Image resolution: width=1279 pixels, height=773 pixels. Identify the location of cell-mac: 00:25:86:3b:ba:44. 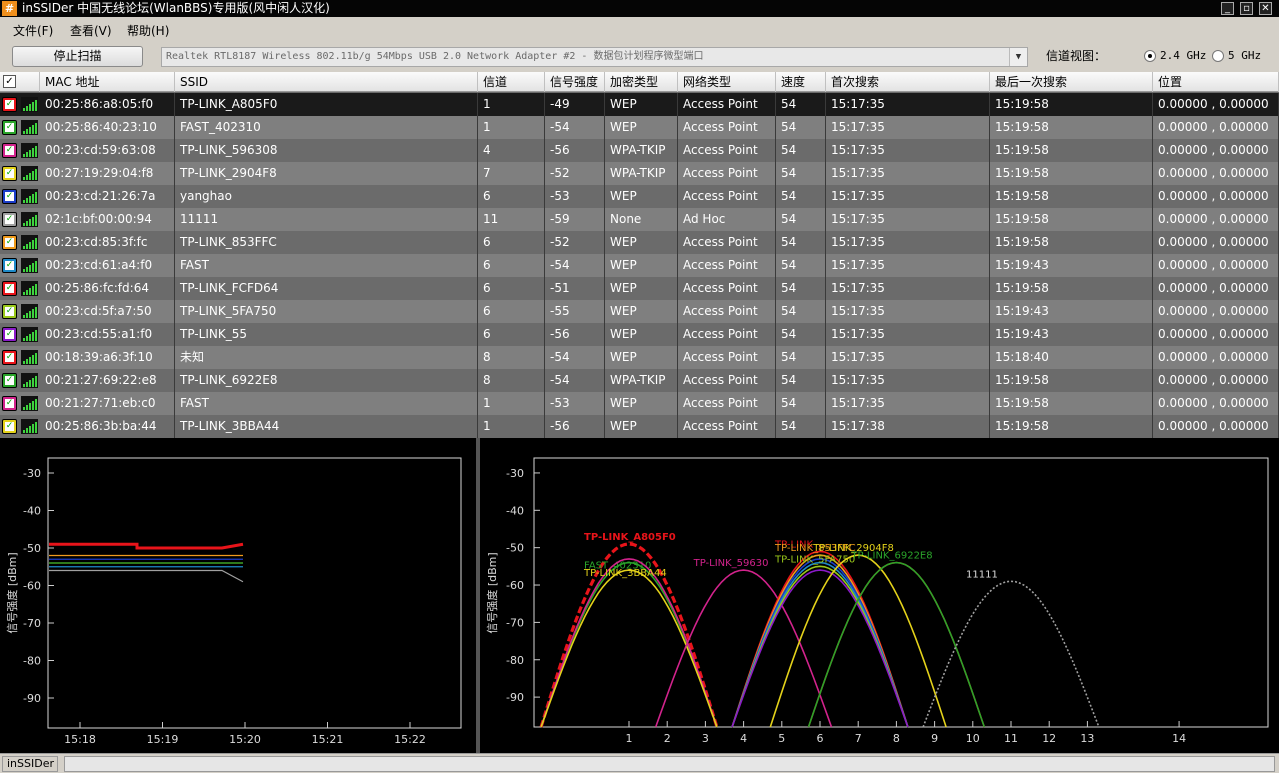
(107, 426).